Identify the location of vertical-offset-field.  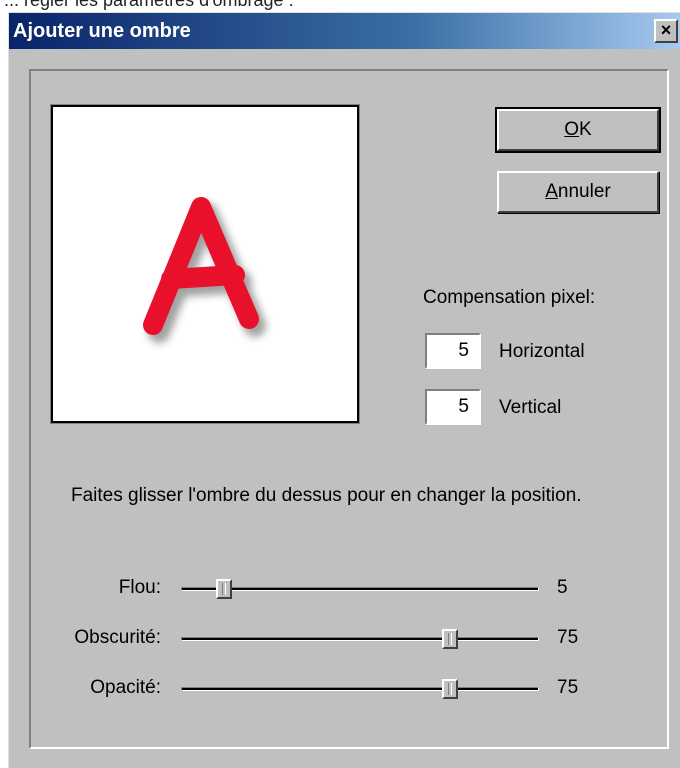
(453, 407).